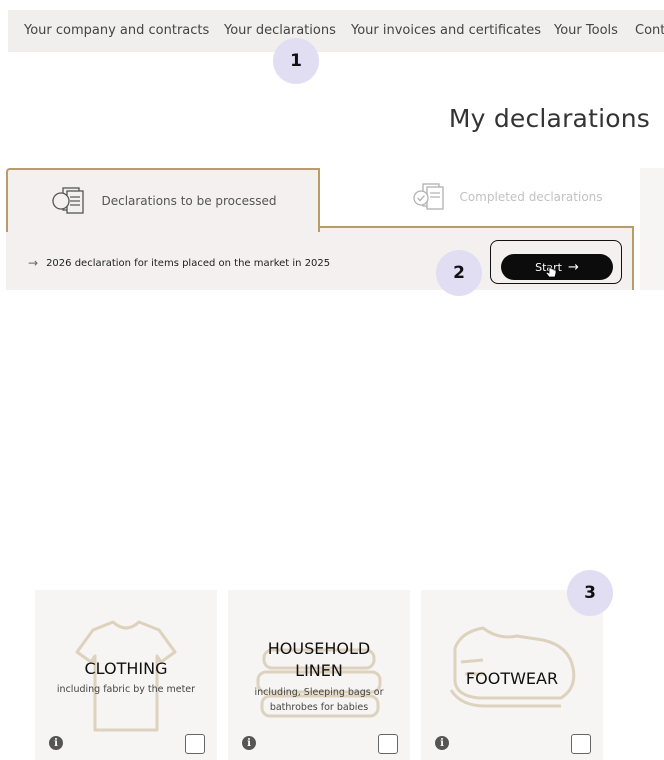 The height and width of the screenshot is (760, 664). Describe the element at coordinates (551, 271) in the screenshot. I see `hand-cursor-icon` at that location.